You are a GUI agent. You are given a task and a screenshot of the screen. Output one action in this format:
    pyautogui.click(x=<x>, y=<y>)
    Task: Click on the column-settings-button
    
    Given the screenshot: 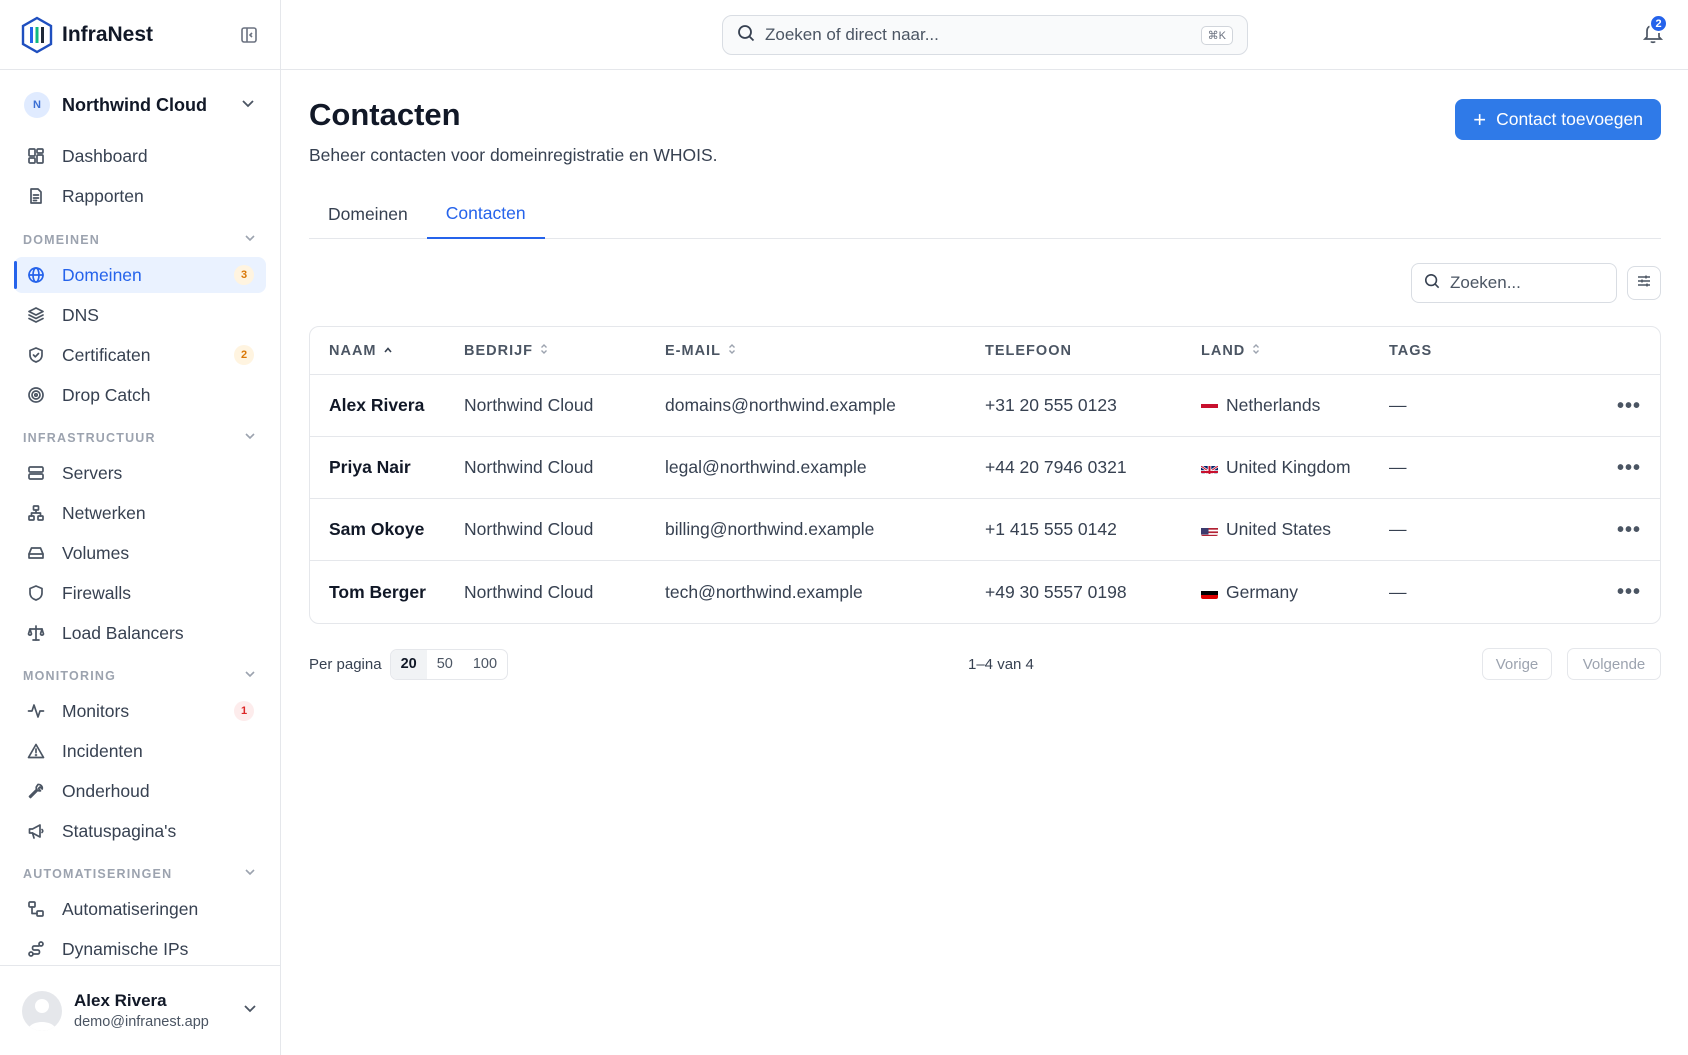 What is the action you would take?
    pyautogui.click(x=1644, y=283)
    